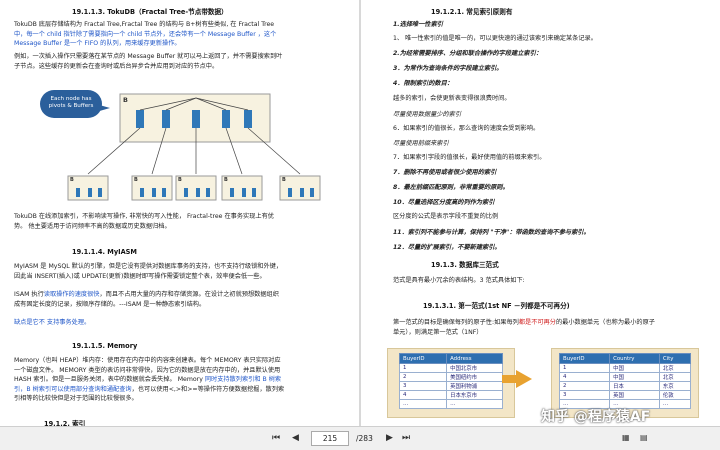 This screenshot has width=720, height=450. Describe the element at coordinates (472, 12) in the screenshot. I see `section-heading-index-principles: 19.1.2.1. 常见索引原则有` at that location.